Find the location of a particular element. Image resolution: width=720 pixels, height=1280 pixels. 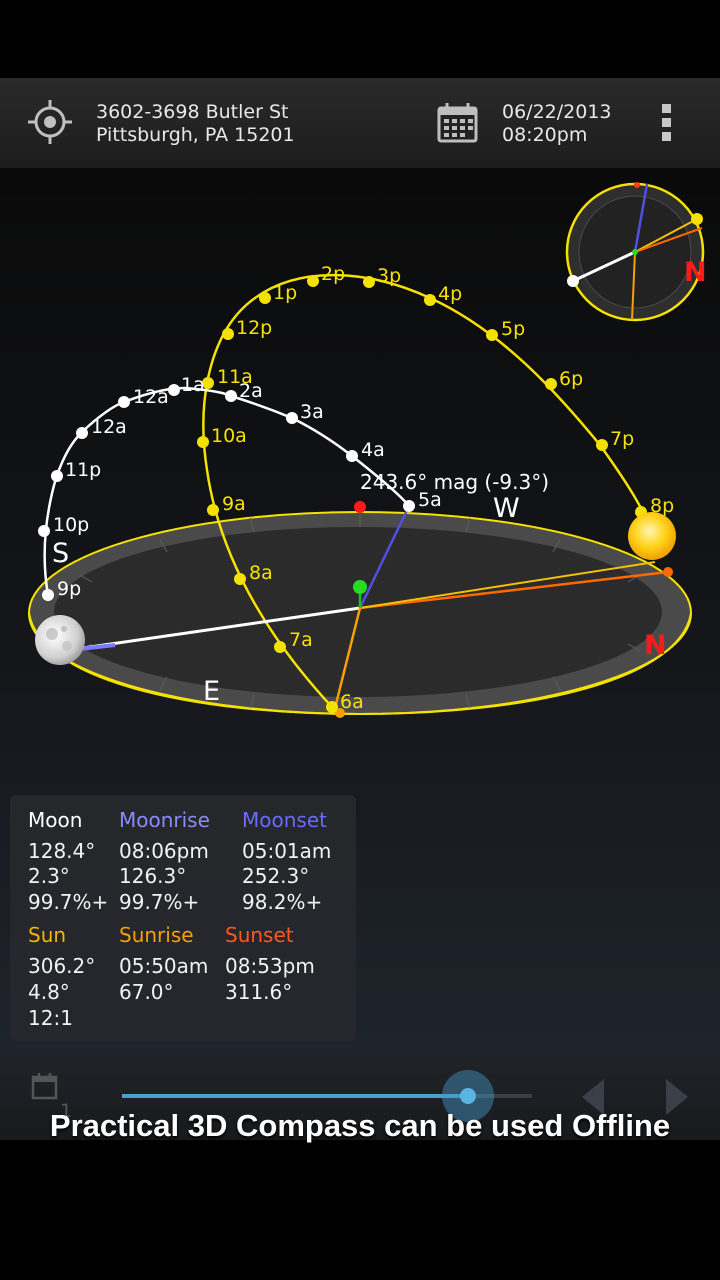

sun-label-10a: 10a is located at coordinates (229, 436).